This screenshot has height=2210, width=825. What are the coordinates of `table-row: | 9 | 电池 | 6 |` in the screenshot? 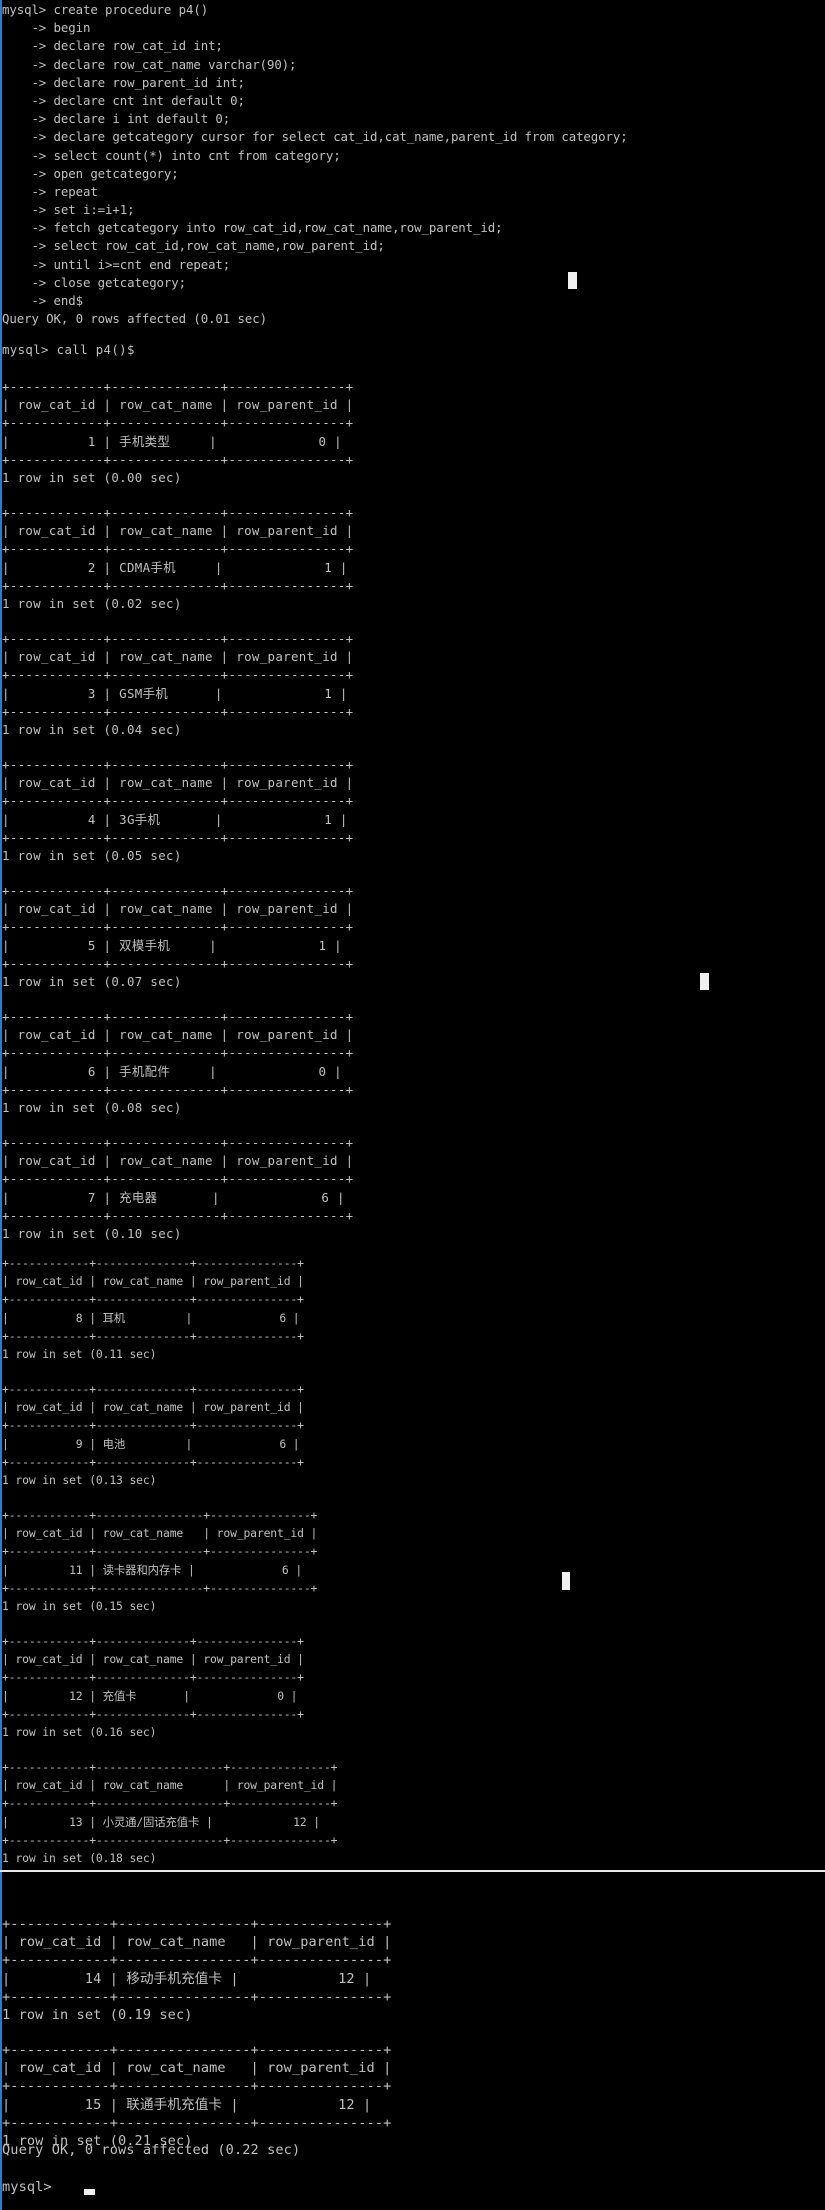 It's located at (151, 1443).